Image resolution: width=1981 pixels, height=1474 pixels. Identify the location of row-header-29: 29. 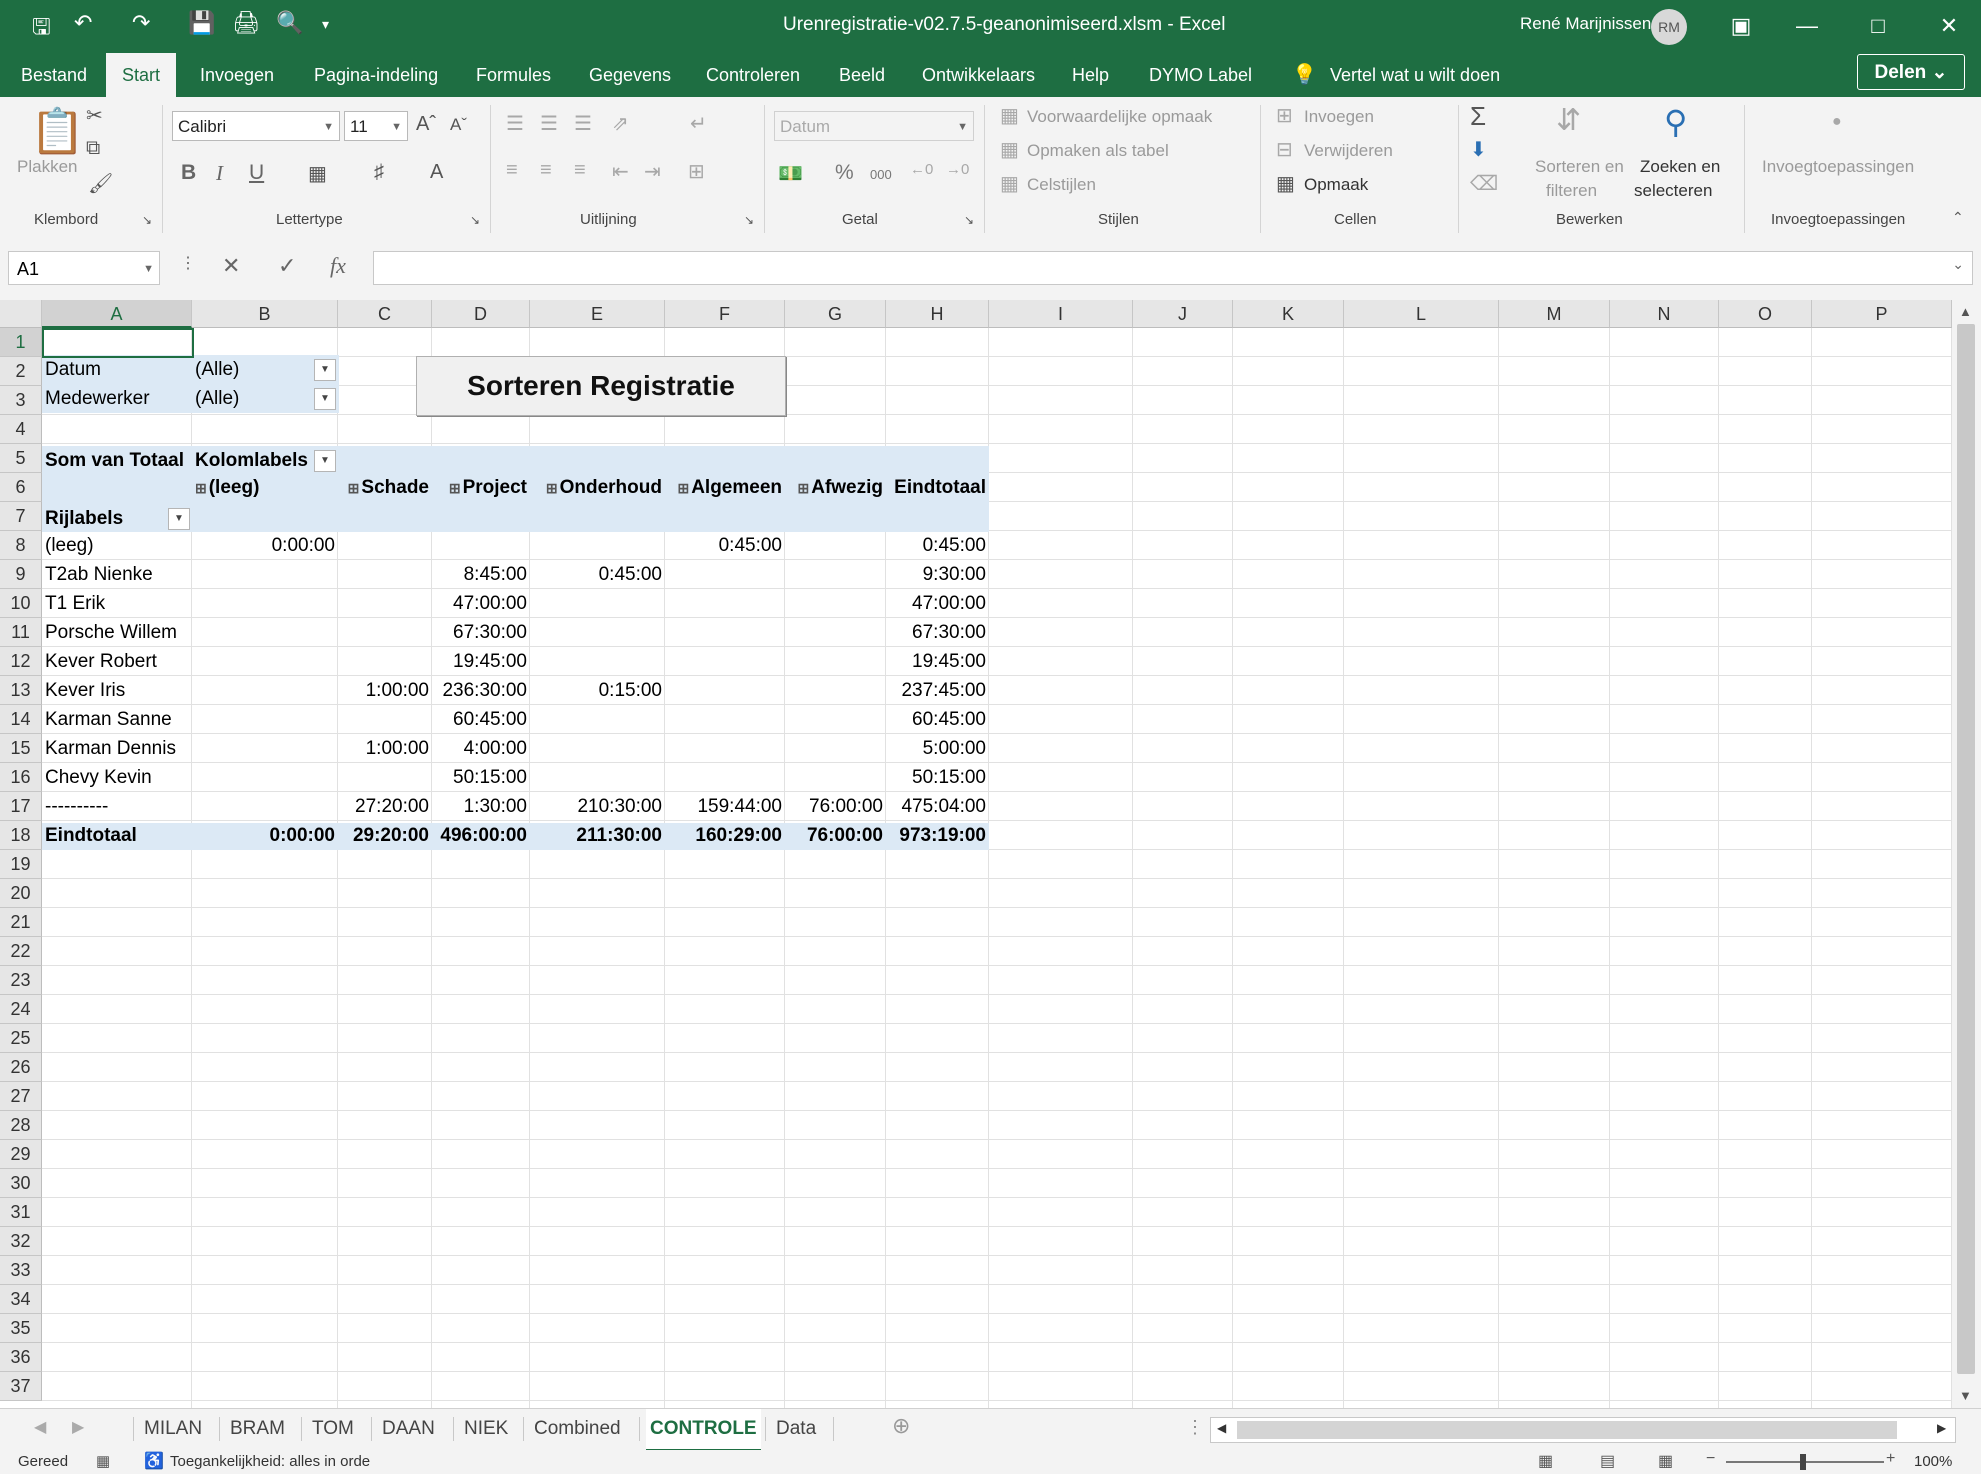
(21, 1154).